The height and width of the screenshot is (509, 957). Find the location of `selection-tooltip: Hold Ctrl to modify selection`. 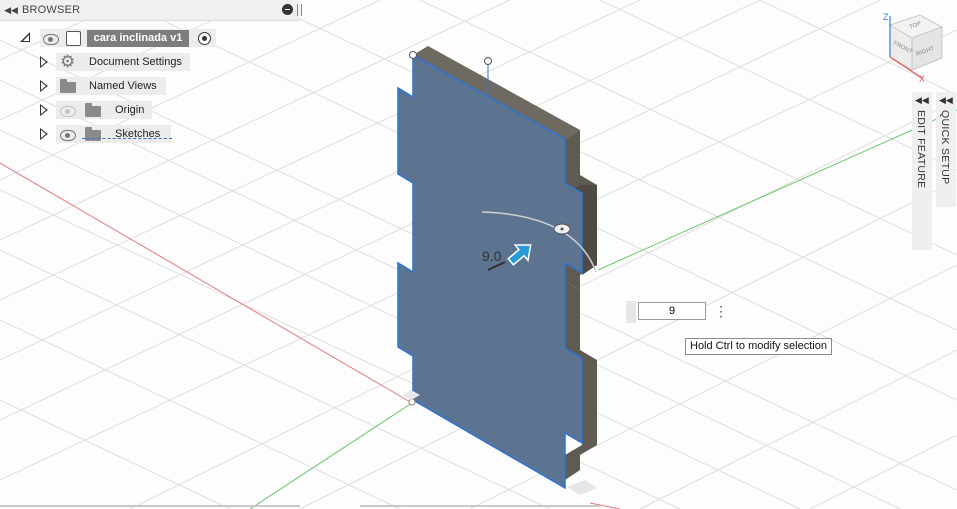

selection-tooltip: Hold Ctrl to modify selection is located at coordinates (758, 346).